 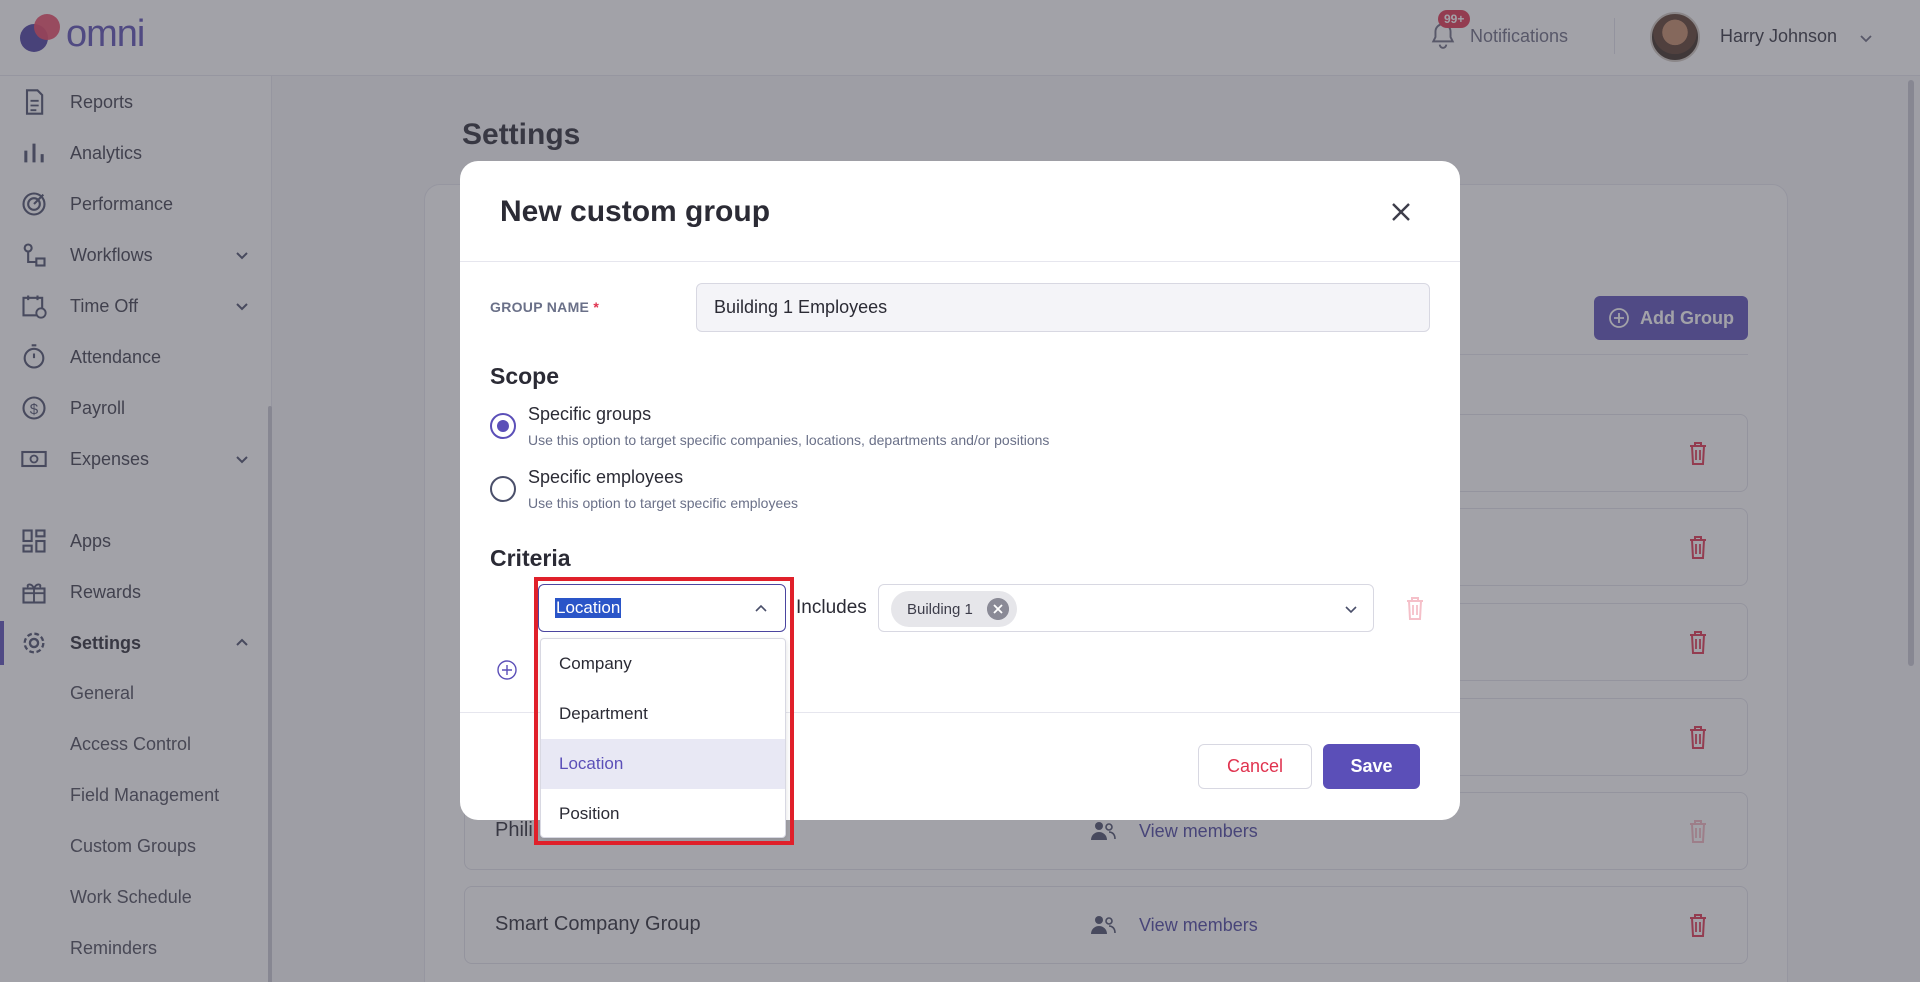 What do you see at coordinates (545, 307) in the screenshot?
I see `group-name-label: GROUP NAME *` at bounding box center [545, 307].